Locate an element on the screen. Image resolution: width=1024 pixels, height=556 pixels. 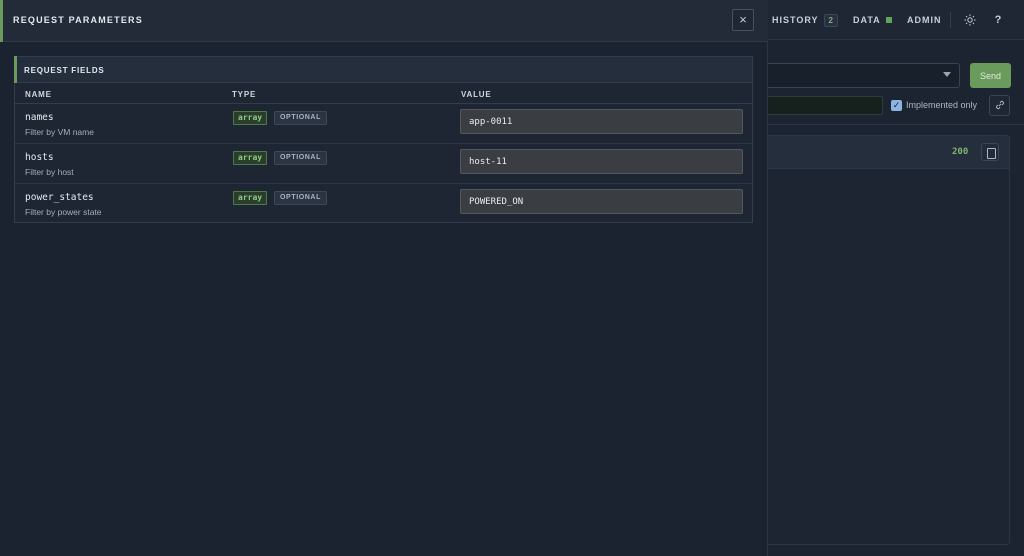
nav-history-label: HISTORY is located at coordinates (795, 20).